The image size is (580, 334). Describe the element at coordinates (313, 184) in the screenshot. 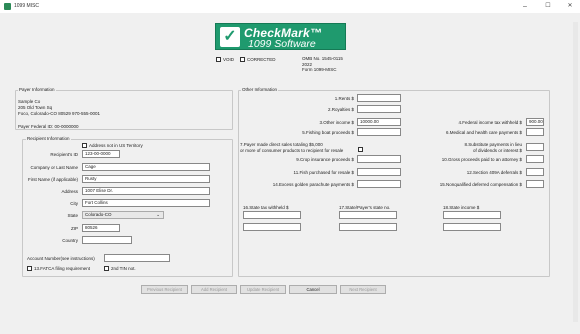

I see `golden-label: 14.Excess golden parachute payments $` at that location.